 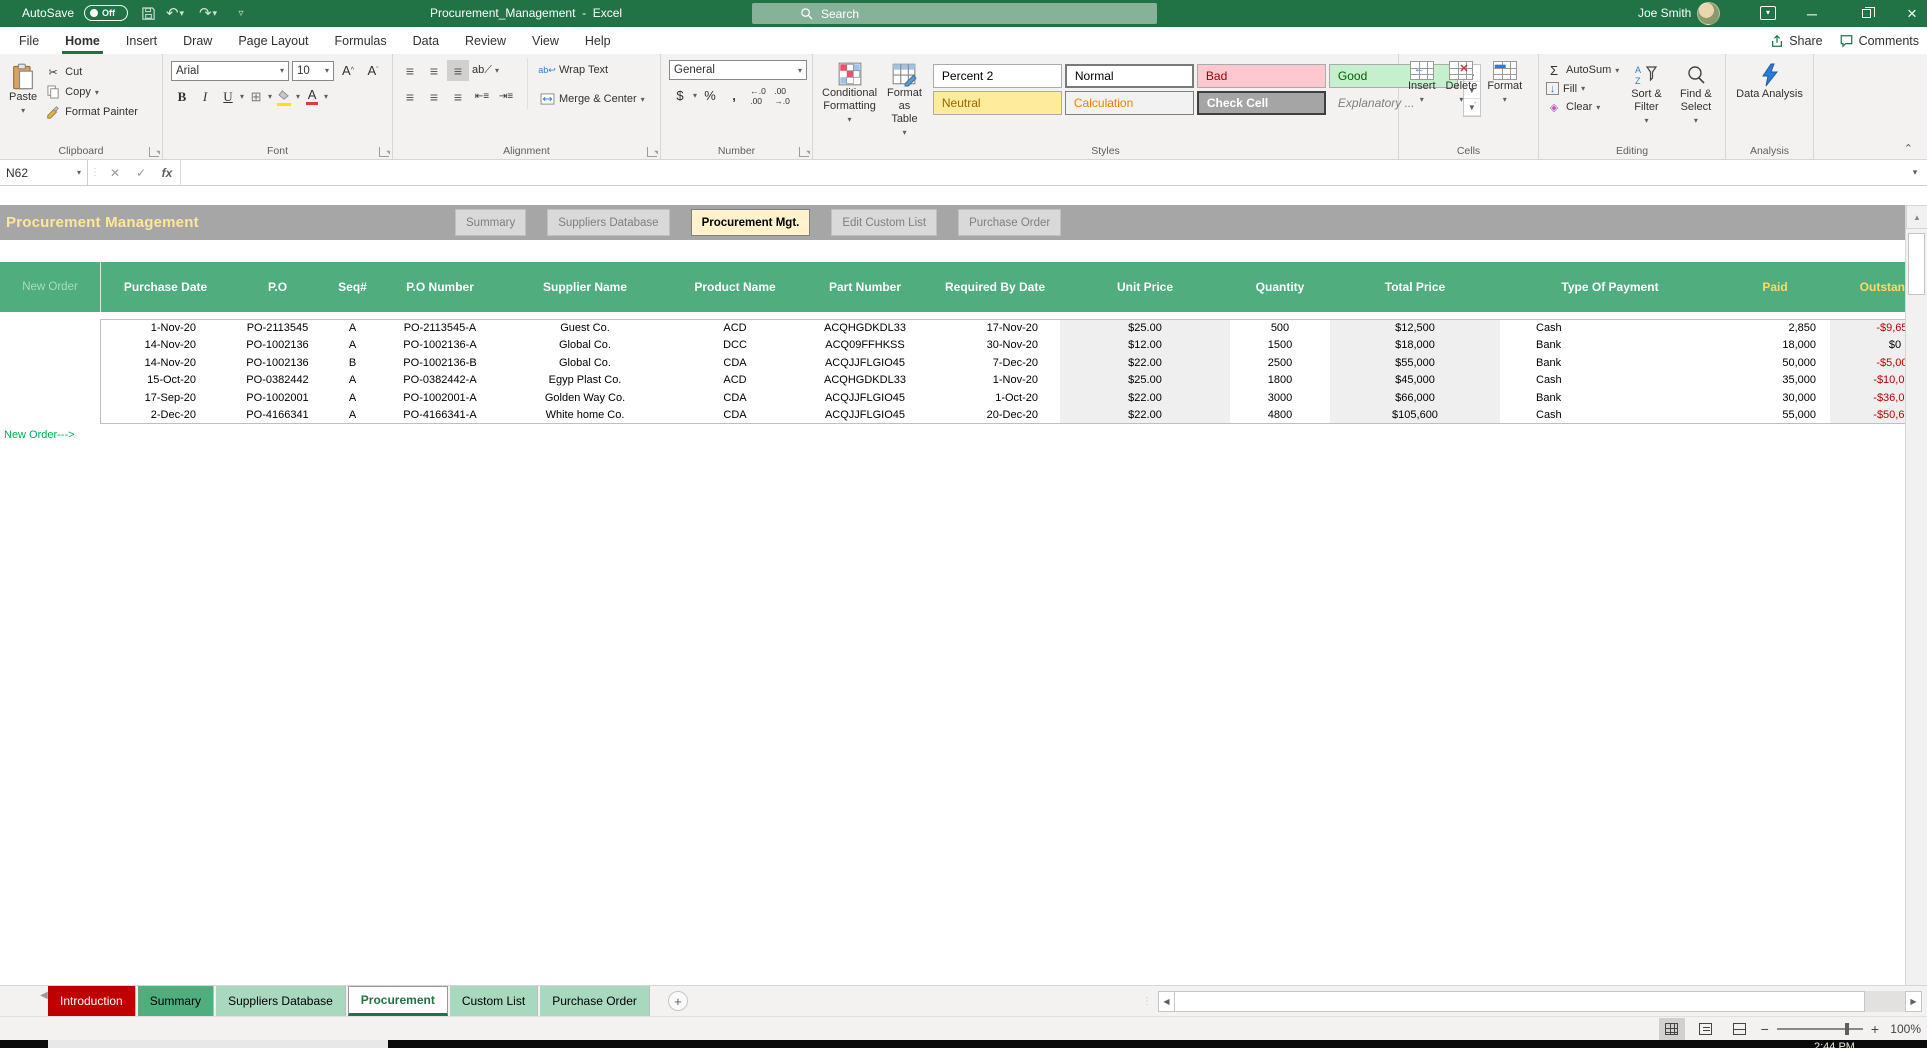 I want to click on avatar, so click(x=1708, y=13).